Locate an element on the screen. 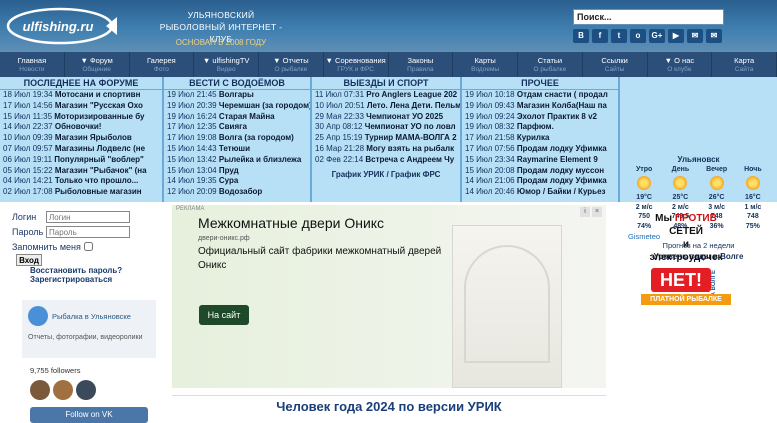  list-item: 10 Июл 09:39 Магазин Ярыболов is located at coordinates (81, 138).